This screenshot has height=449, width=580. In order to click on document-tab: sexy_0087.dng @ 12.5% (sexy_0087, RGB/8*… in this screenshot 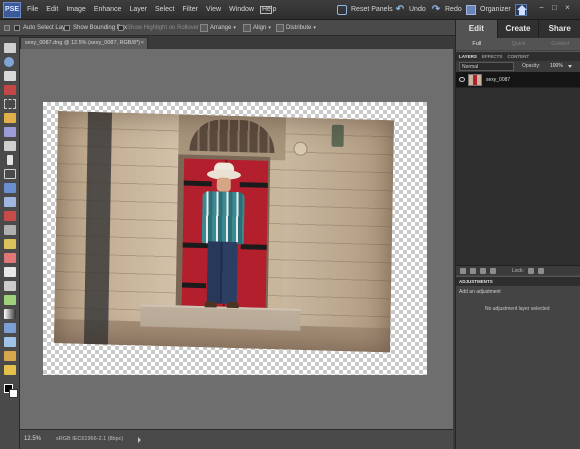, I will do `click(84, 43)`.